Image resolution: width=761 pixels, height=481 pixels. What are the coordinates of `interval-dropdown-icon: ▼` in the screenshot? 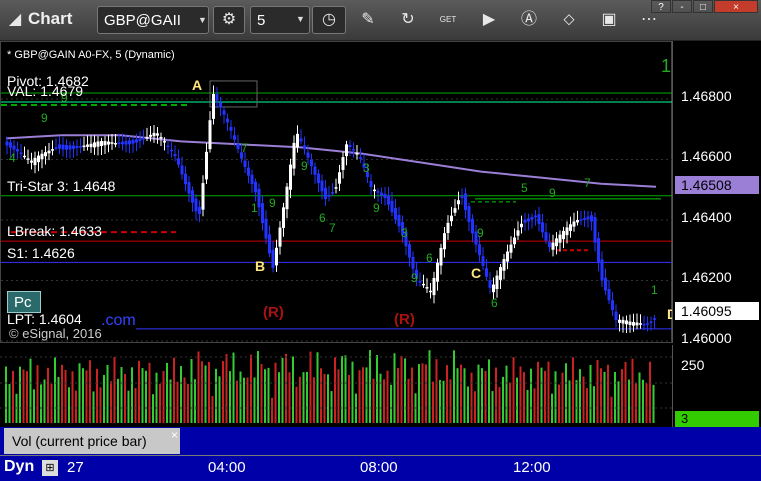 It's located at (300, 19).